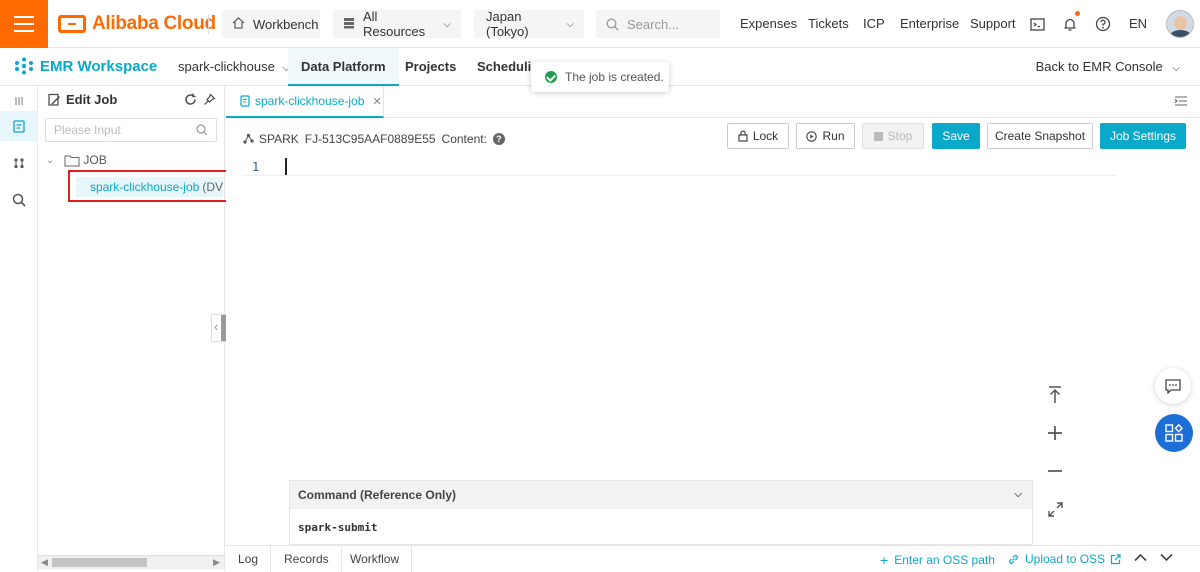 This screenshot has width=1200, height=572. I want to click on folder-label: JOB, so click(94, 160).